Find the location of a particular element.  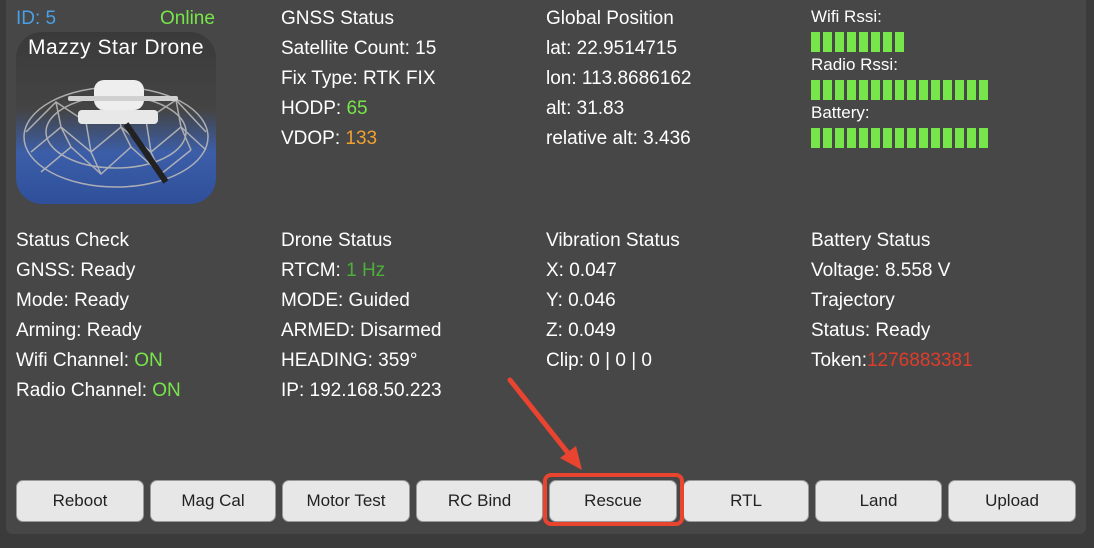

battery-voltage: Voltage: 8.558 V is located at coordinates (881, 270).